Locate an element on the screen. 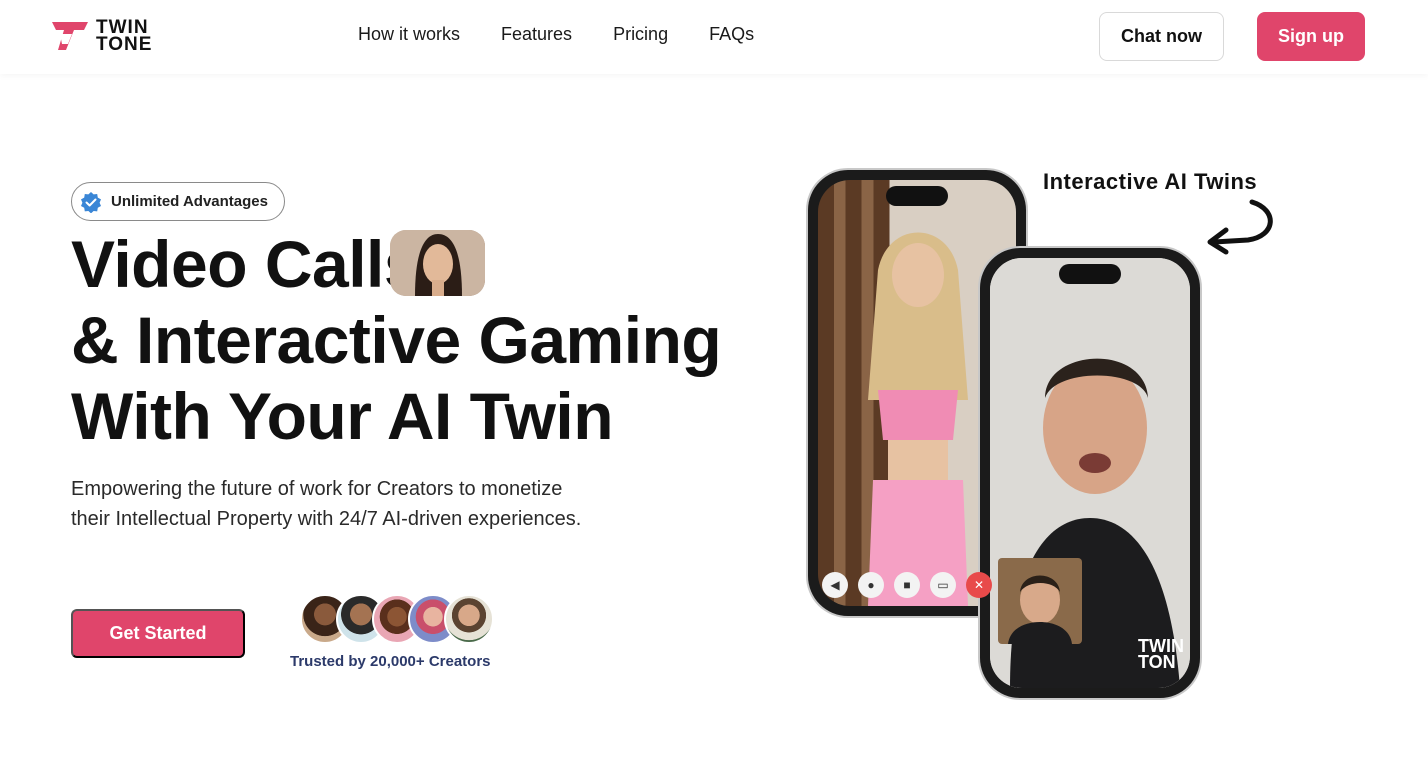  phone-mockup-right: TWIN TON is located at coordinates (1090, 473).